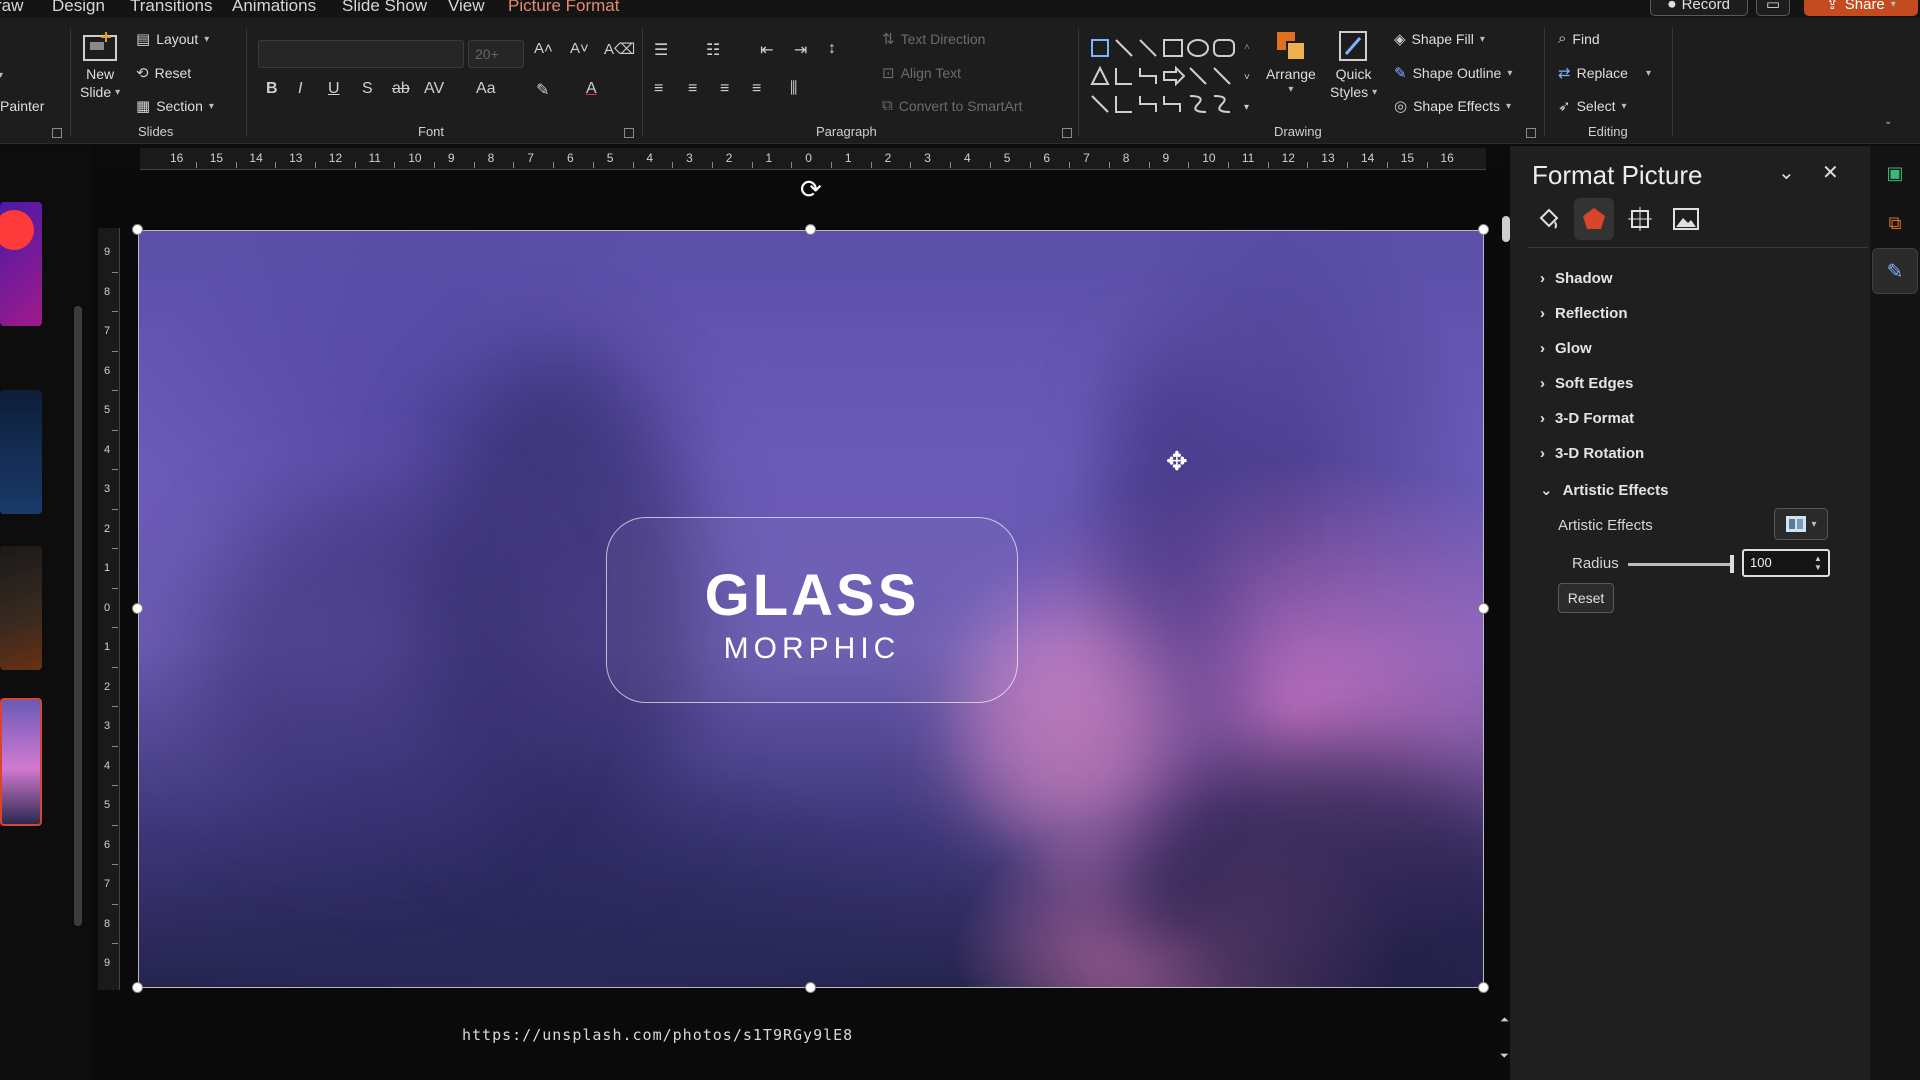 This screenshot has width=1920, height=1080. What do you see at coordinates (619, 49) in the screenshot?
I see `clear-formatting-button: A⌫` at bounding box center [619, 49].